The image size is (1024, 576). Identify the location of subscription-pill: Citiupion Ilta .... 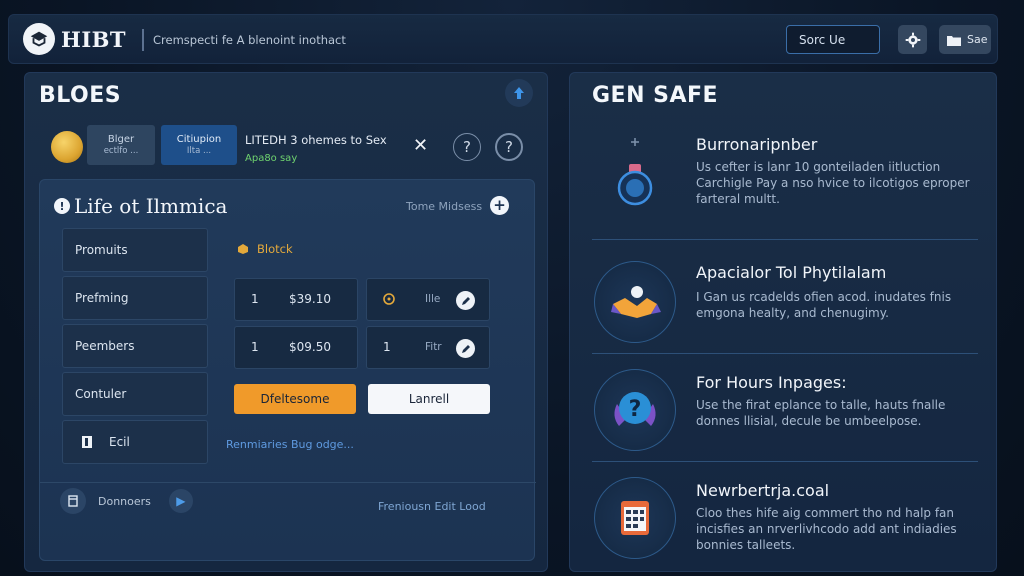
(199, 145).